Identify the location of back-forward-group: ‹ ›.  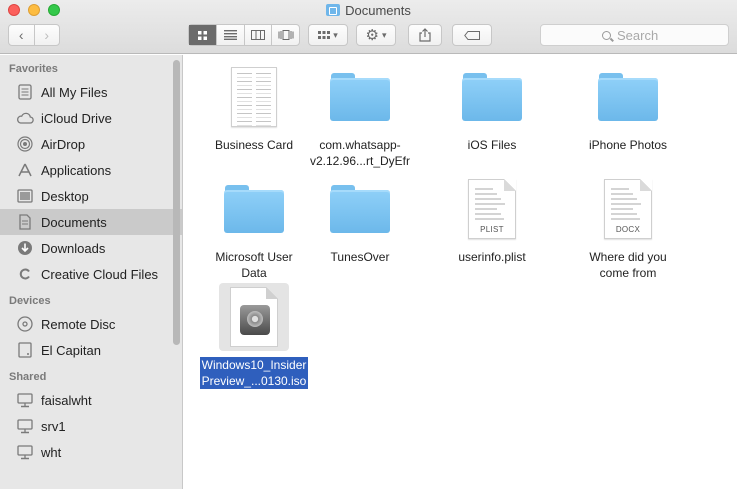
(34, 35).